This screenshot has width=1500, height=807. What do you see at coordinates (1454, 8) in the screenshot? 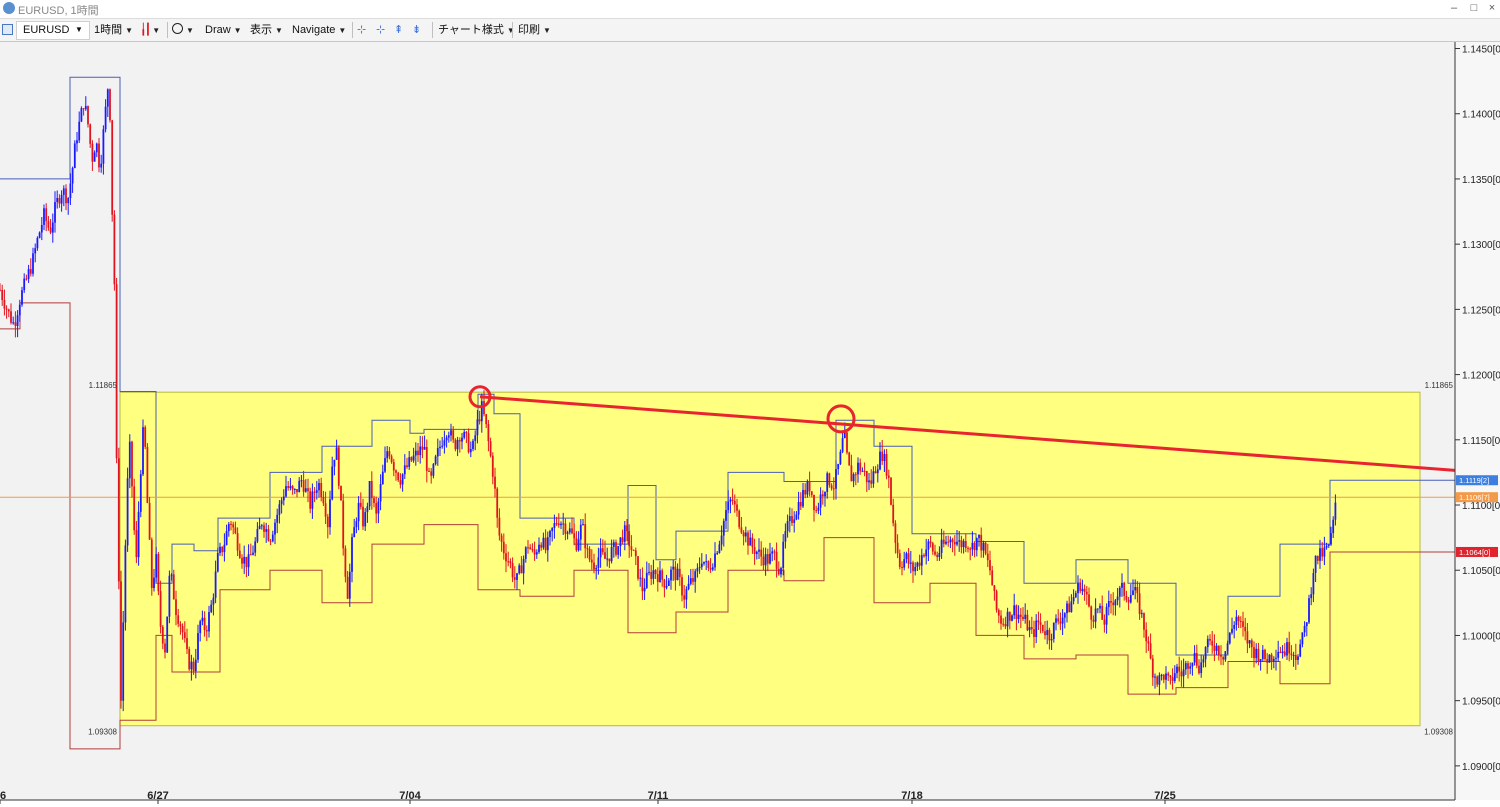
I see `minimize-icon: –` at bounding box center [1454, 8].